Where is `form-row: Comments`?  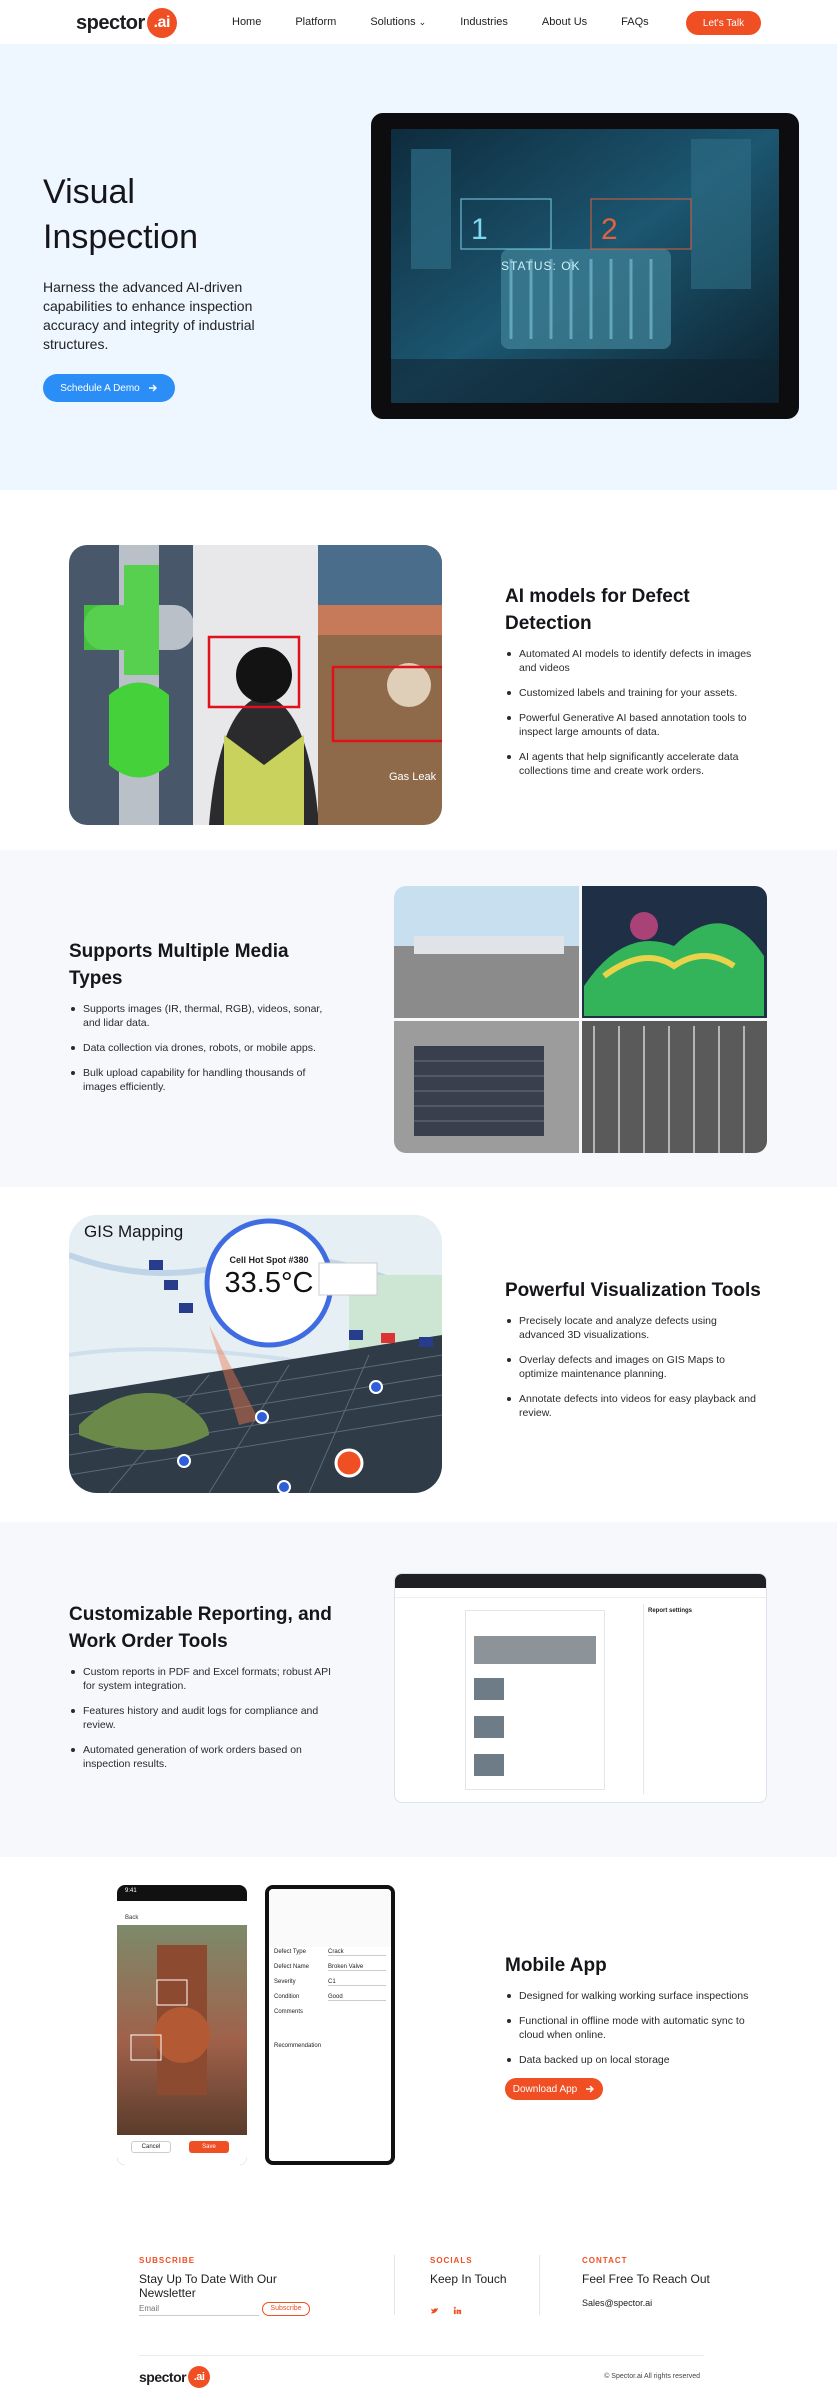
form-row: Comments is located at coordinates (330, 2012).